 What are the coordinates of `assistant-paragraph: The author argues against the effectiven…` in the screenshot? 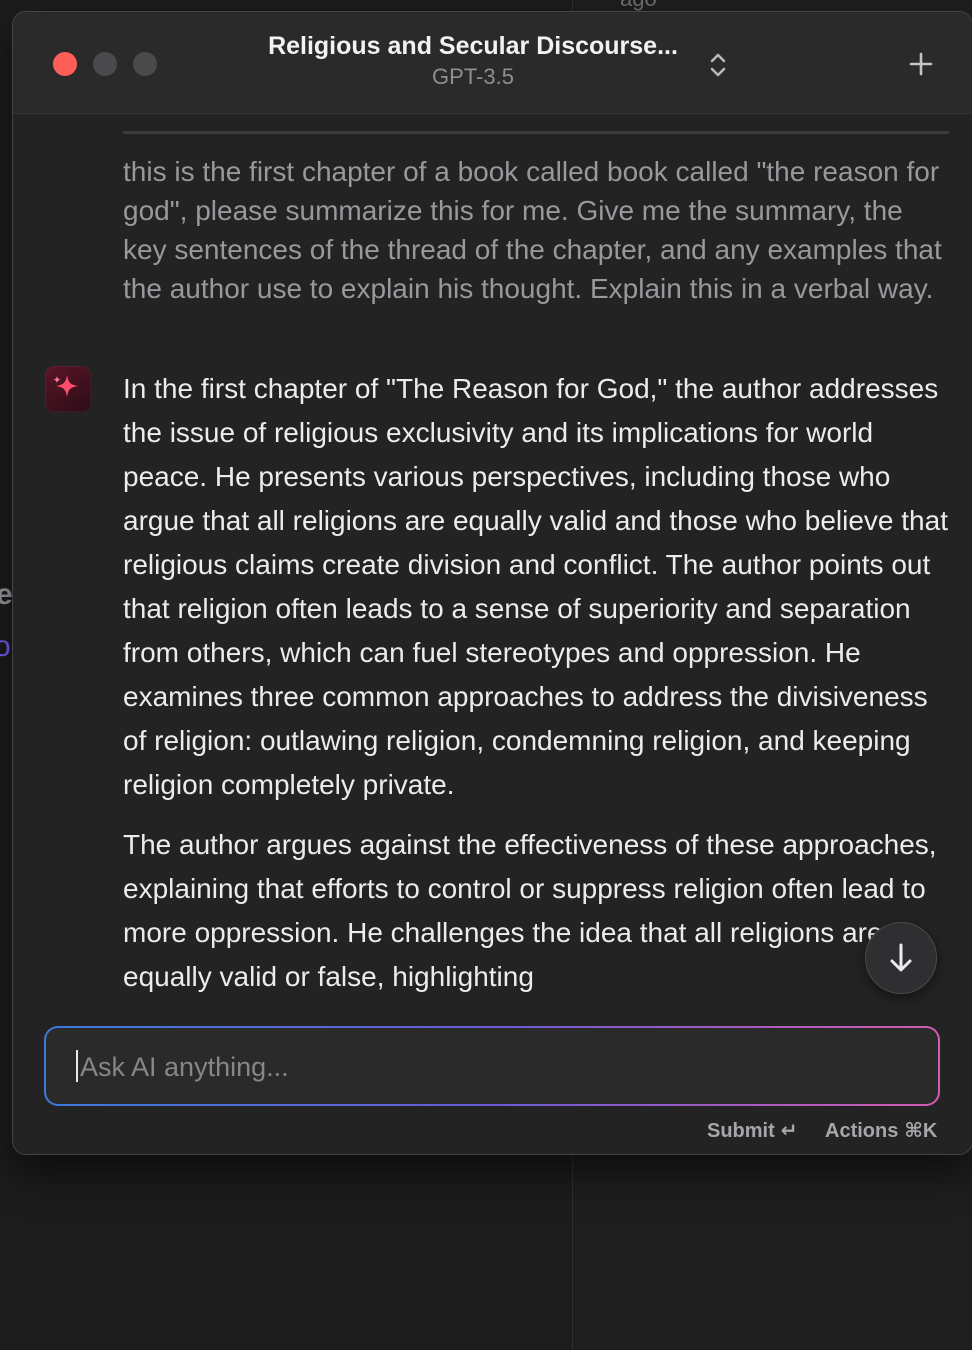 It's located at (530, 910).